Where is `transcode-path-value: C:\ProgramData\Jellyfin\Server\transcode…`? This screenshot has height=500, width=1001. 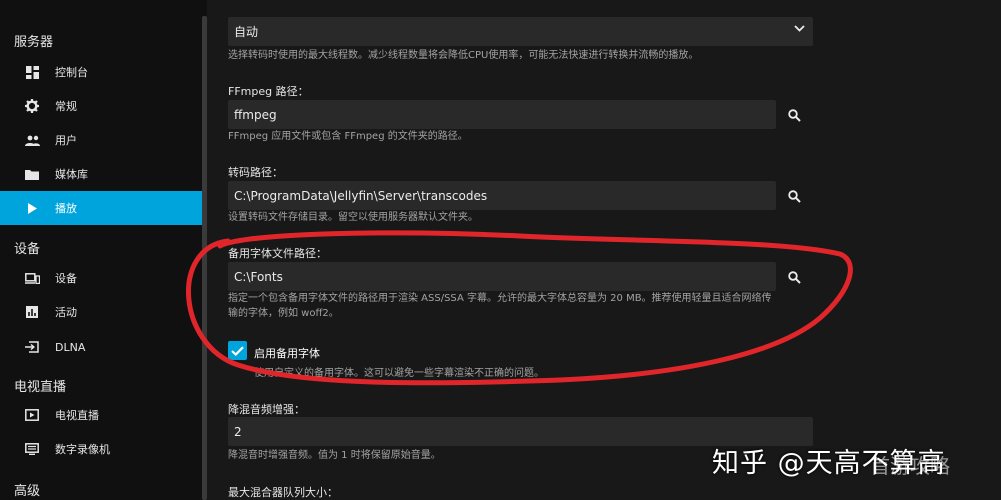 transcode-path-value: C:\ProgramData\Jellyfin\Server\transcode… is located at coordinates (361, 195).